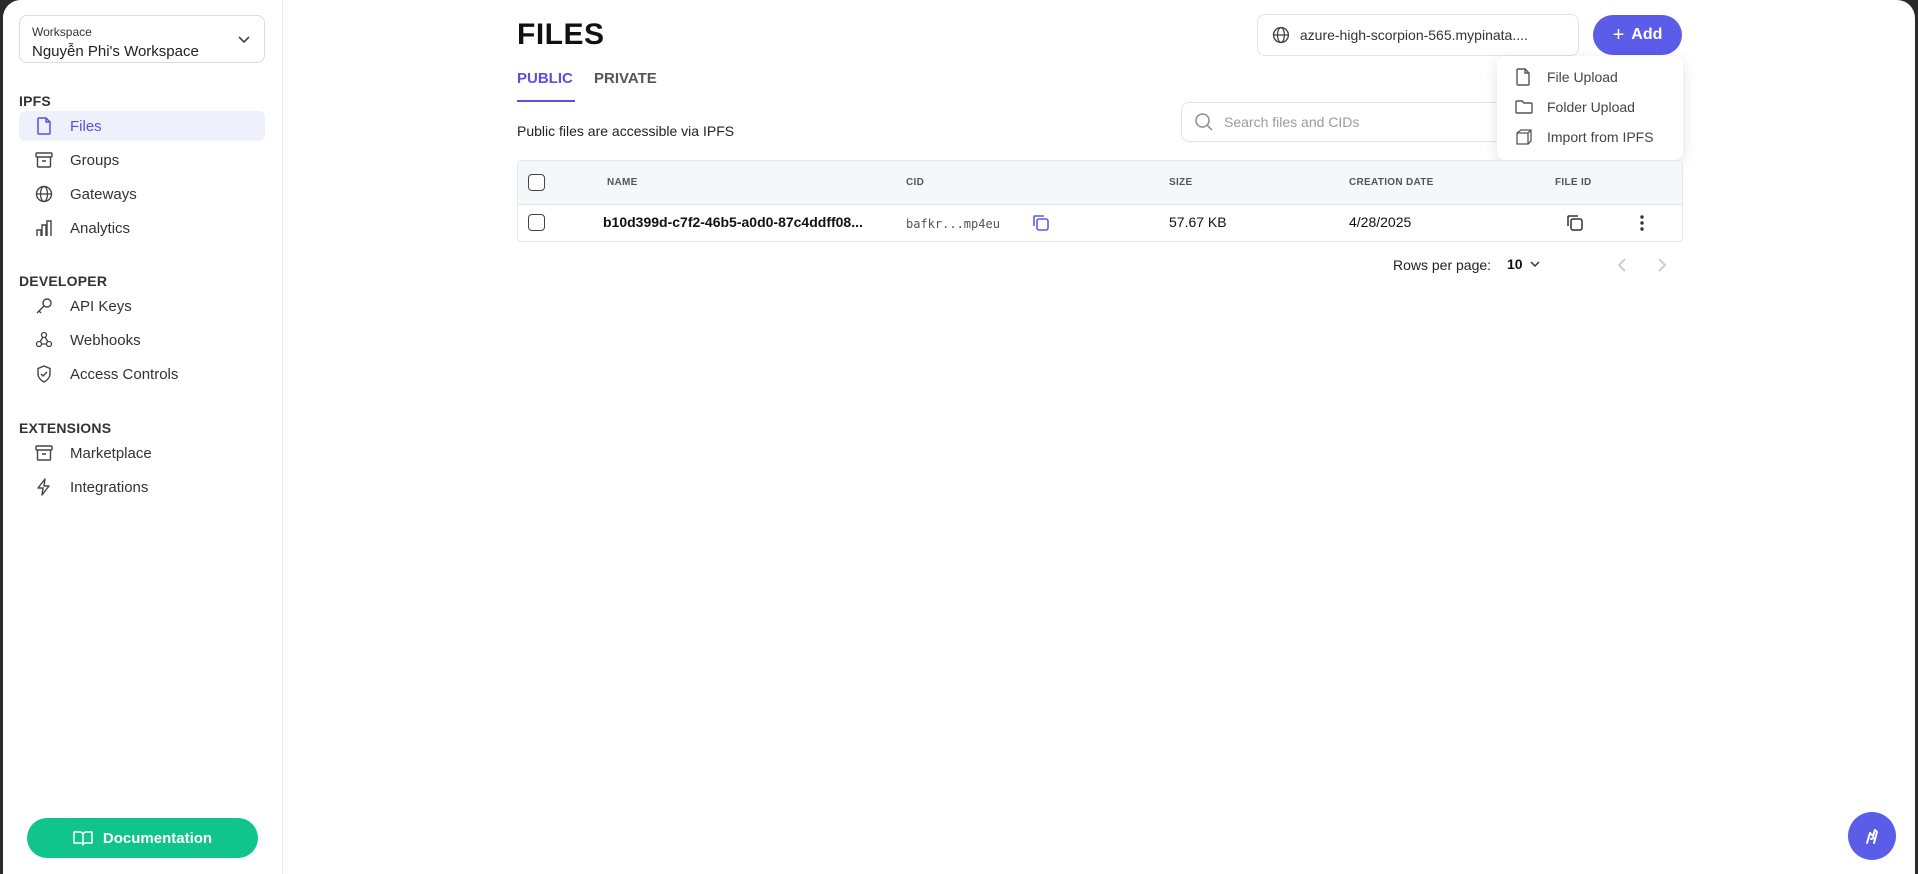 Image resolution: width=1918 pixels, height=874 pixels. I want to click on column-header-creation-date: CREATION DATE, so click(1391, 182).